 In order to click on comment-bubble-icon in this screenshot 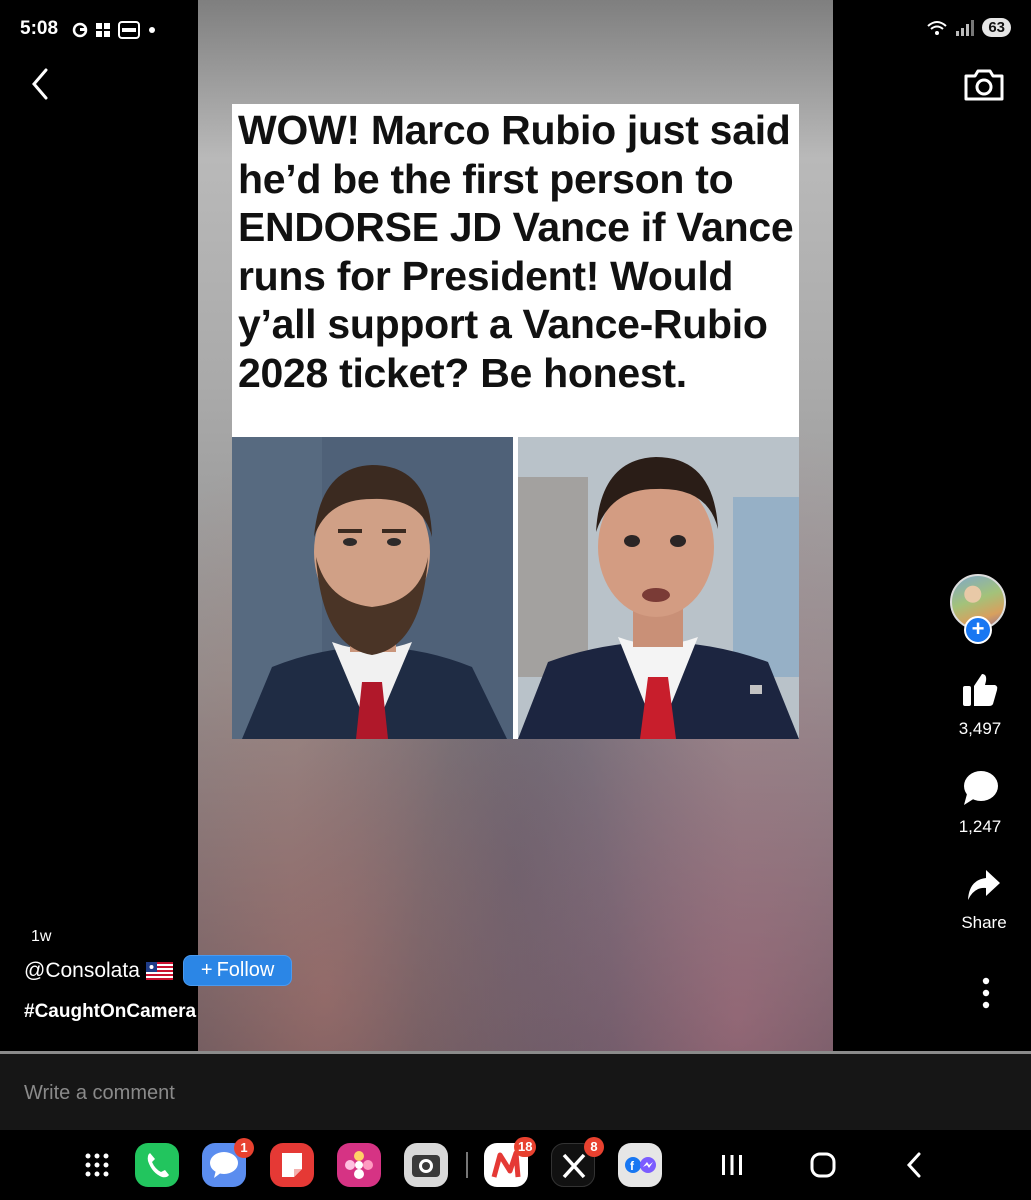, I will do `click(981, 788)`.